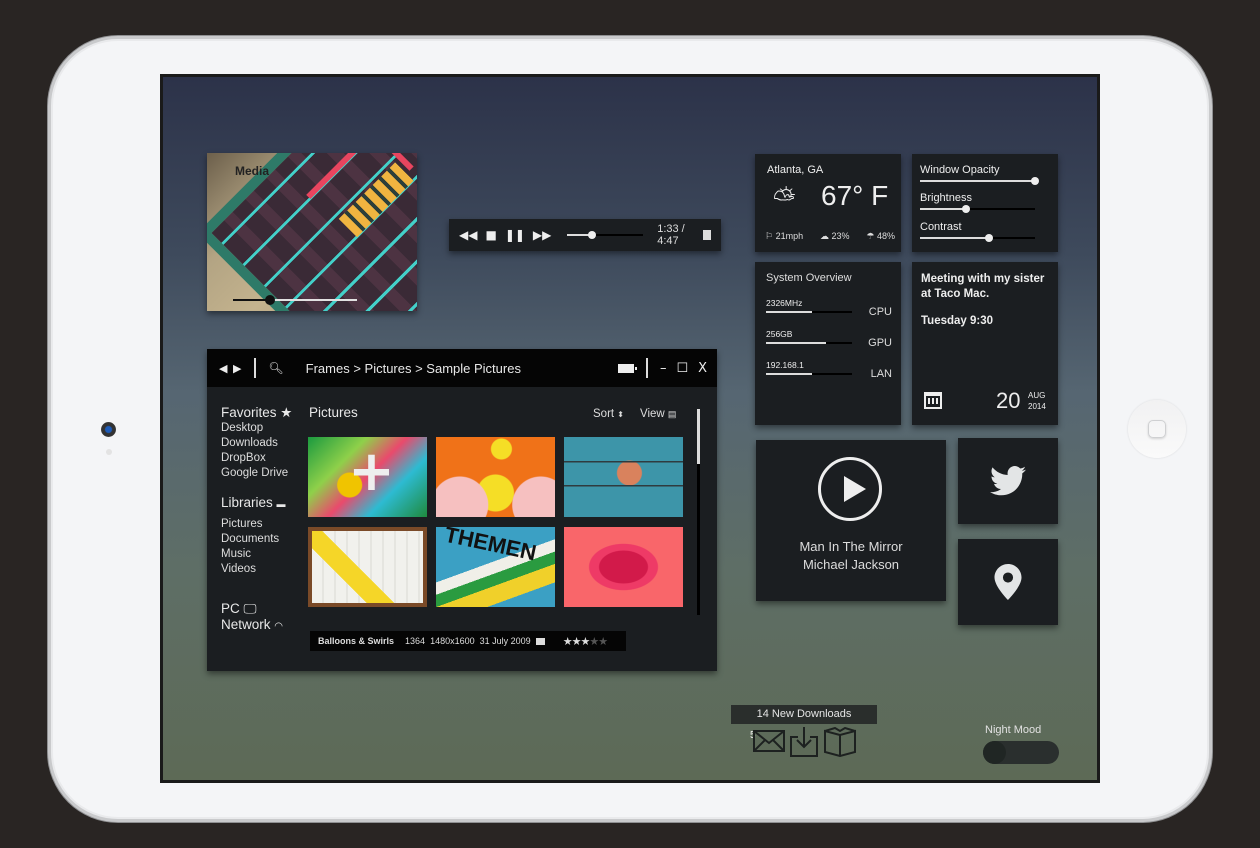  What do you see at coordinates (256, 443) in the screenshot?
I see `sidebar-item-downloads: Downloads` at bounding box center [256, 443].